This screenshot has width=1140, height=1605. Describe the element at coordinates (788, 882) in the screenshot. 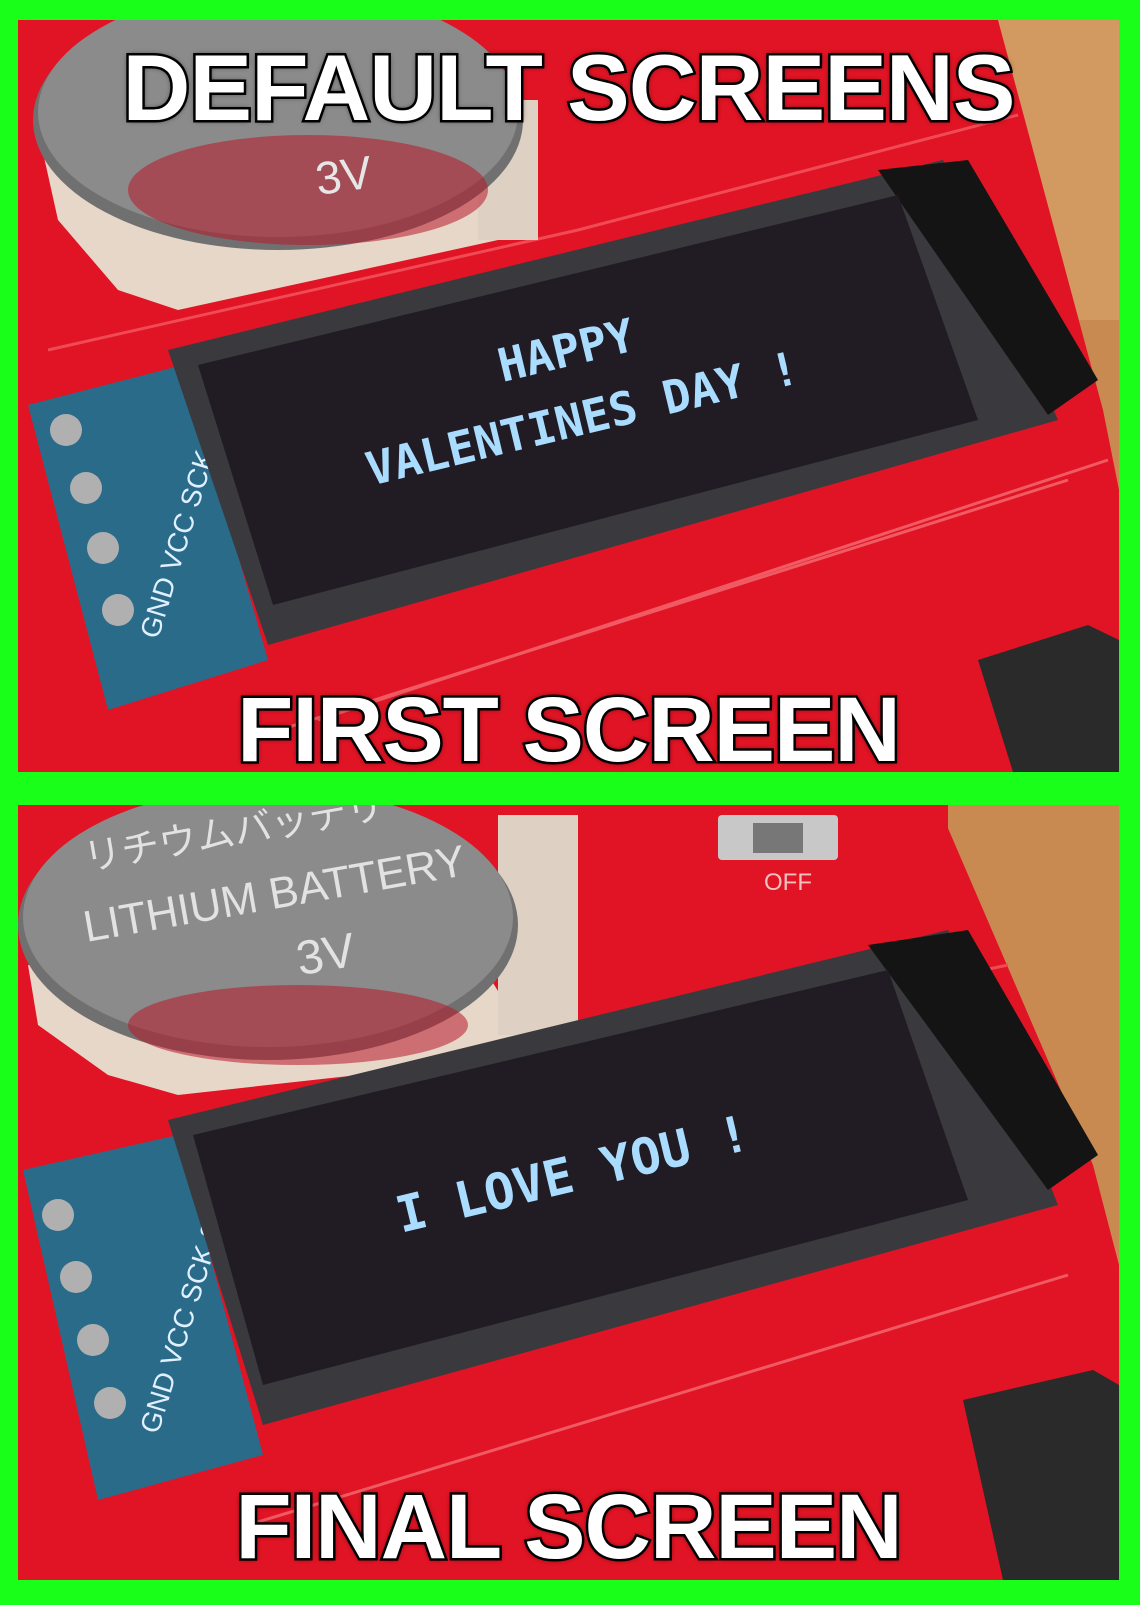

I see `switch-off-label: OFF` at that location.